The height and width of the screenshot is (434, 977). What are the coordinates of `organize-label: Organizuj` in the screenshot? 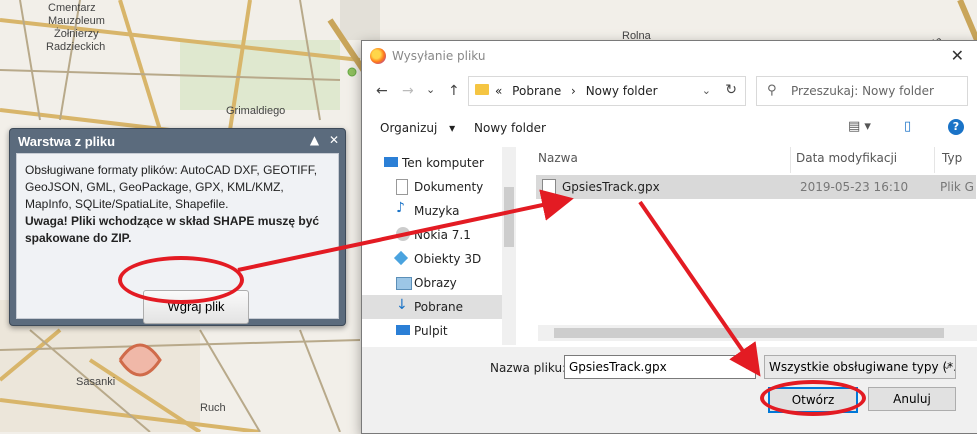 It's located at (409, 128).